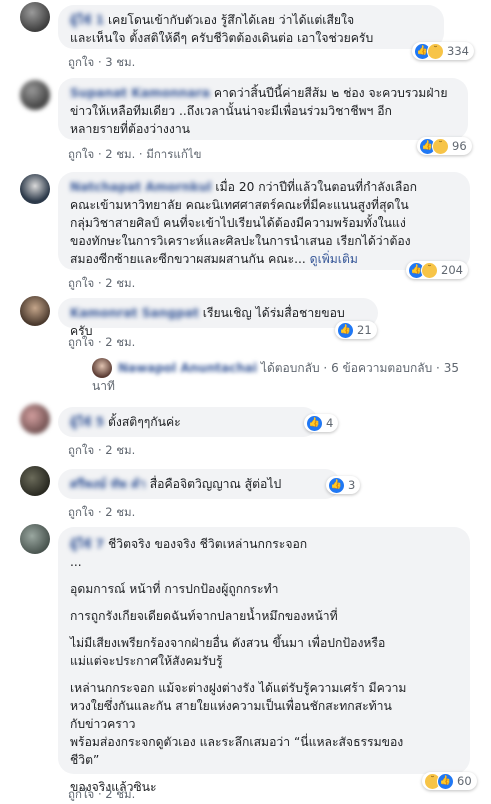 The width and height of the screenshot is (491, 804). I want to click on comment-paragraph: อุดมการณ์ หน้าที่ การปกป้องผู้ถูกกระทำ, so click(174, 589).